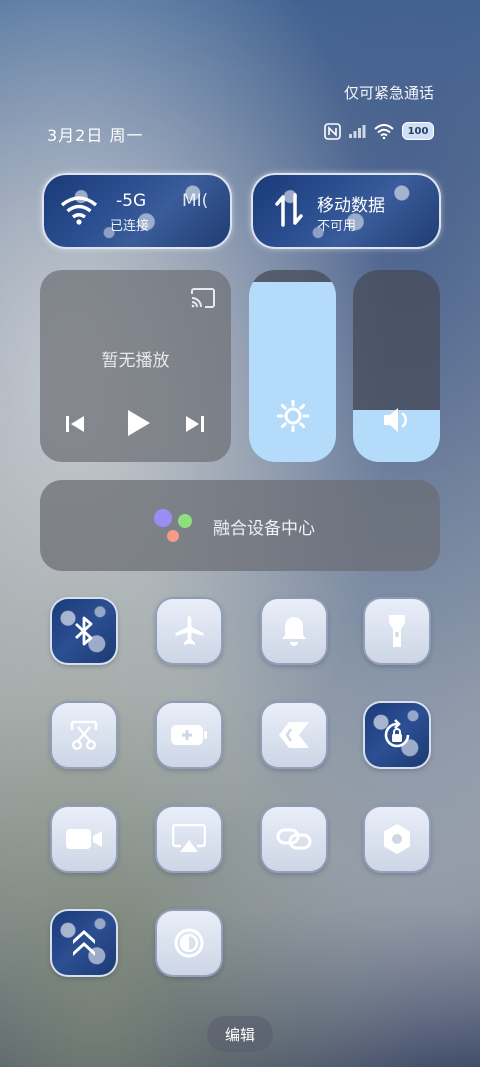 This screenshot has width=480, height=1067. I want to click on date-text: 3月2日 周一, so click(95, 135).